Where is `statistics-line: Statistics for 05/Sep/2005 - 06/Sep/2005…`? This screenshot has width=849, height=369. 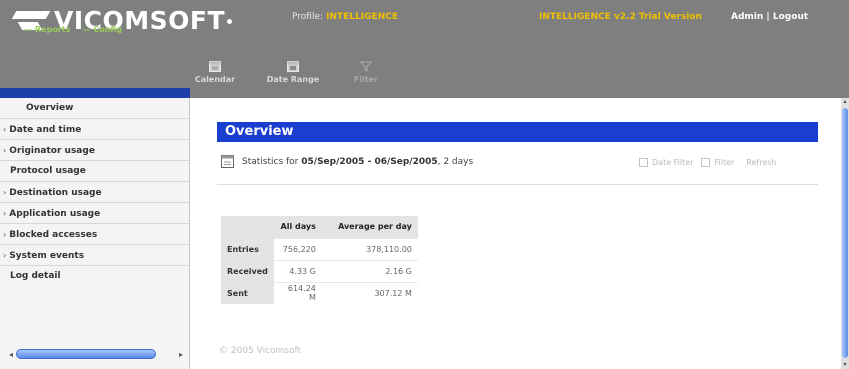
statistics-line: Statistics for 05/Sep/2005 - 06/Sep/2005… is located at coordinates (347, 161).